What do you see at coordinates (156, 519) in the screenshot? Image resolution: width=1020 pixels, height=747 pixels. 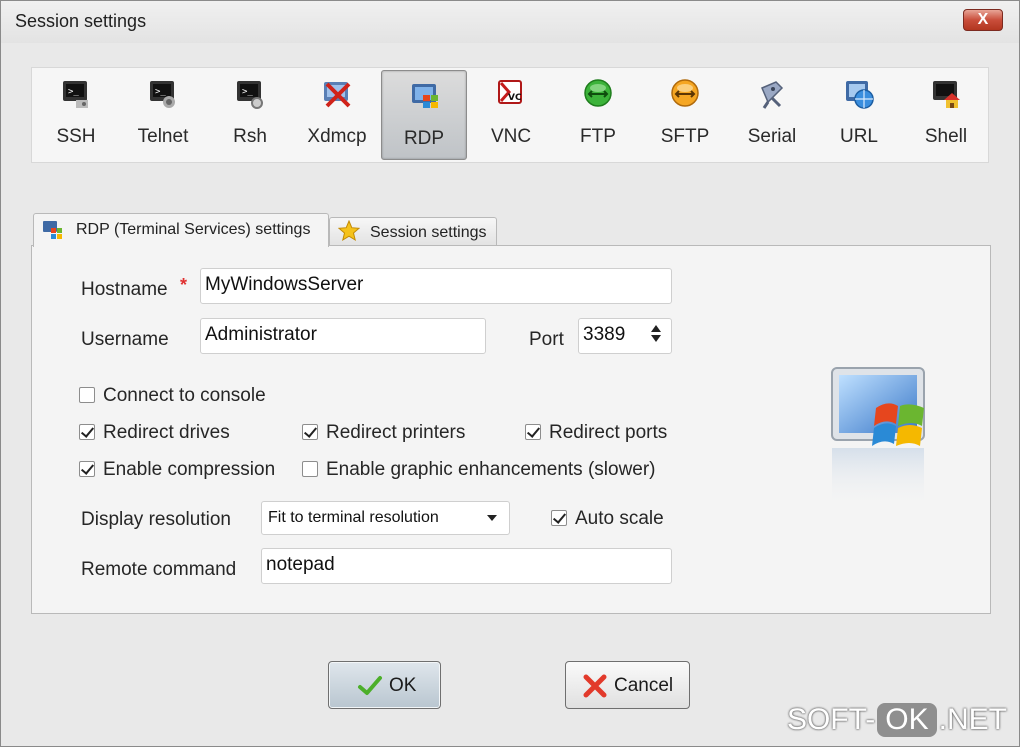 I see `display-resolution-label: Display resolution` at bounding box center [156, 519].